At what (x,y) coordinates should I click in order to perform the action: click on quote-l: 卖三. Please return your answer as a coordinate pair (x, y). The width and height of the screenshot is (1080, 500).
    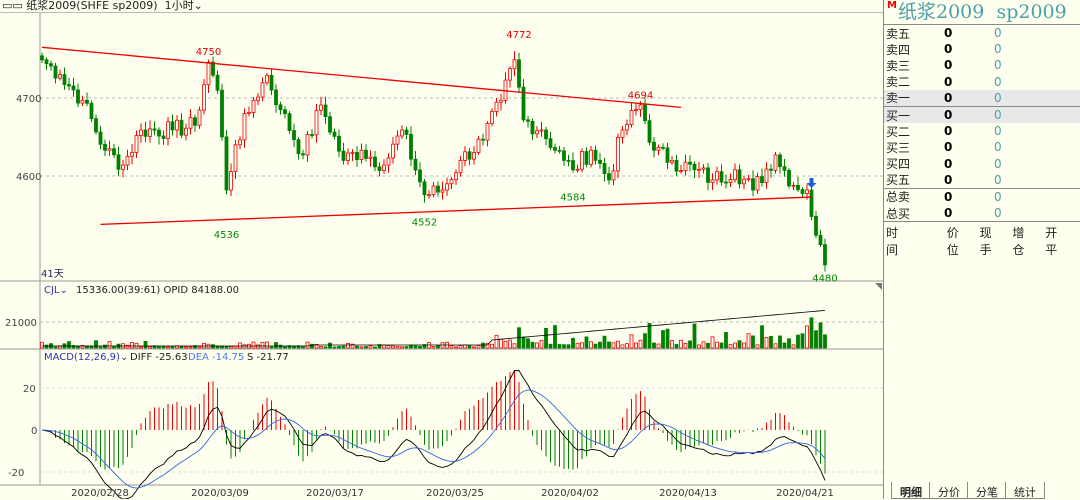
    Looking at the image, I should click on (898, 65).